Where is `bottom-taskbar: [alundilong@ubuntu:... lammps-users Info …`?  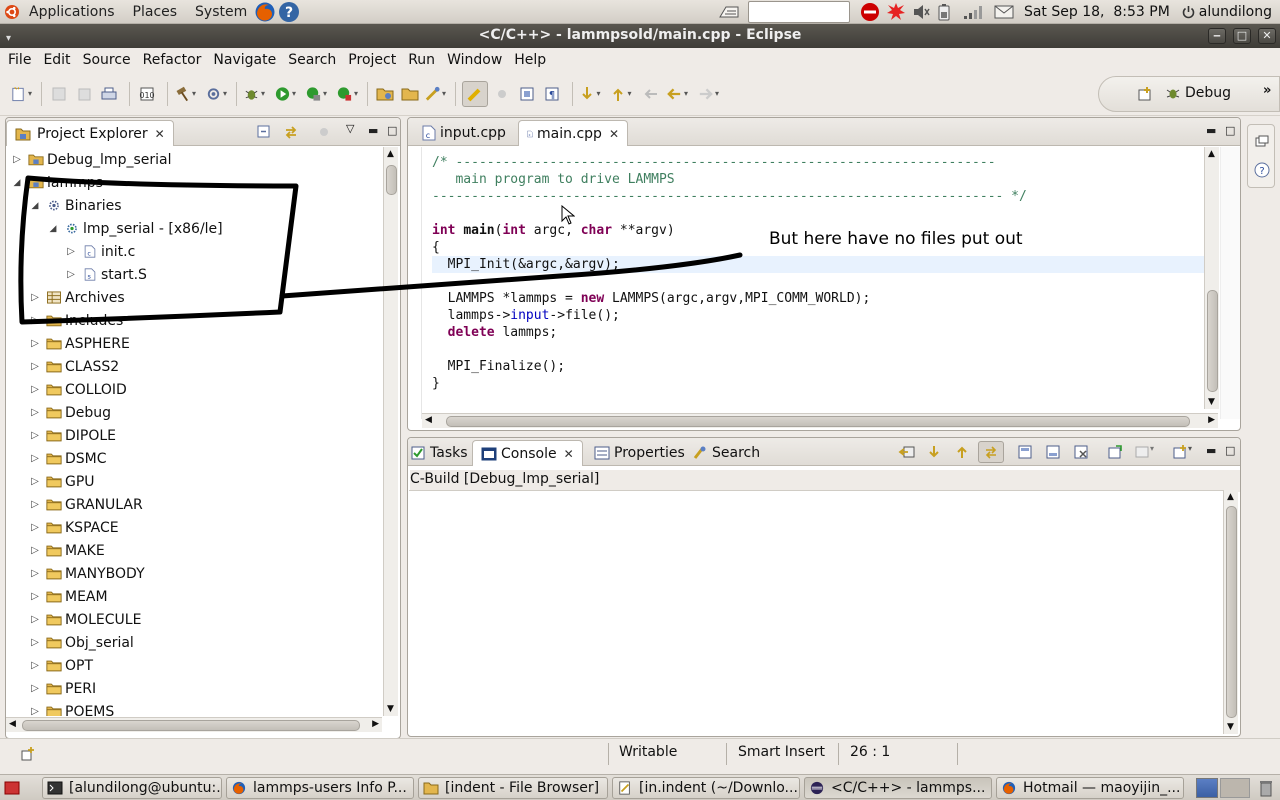
bottom-taskbar: [alundilong@ubuntu:... lammps-users Info … is located at coordinates (640, 787).